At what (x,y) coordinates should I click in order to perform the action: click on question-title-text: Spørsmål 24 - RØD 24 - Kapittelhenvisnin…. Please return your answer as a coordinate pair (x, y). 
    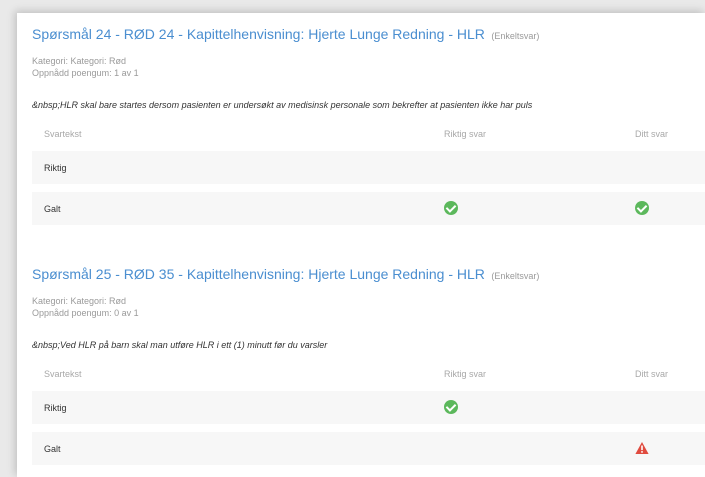
    Looking at the image, I should click on (258, 34).